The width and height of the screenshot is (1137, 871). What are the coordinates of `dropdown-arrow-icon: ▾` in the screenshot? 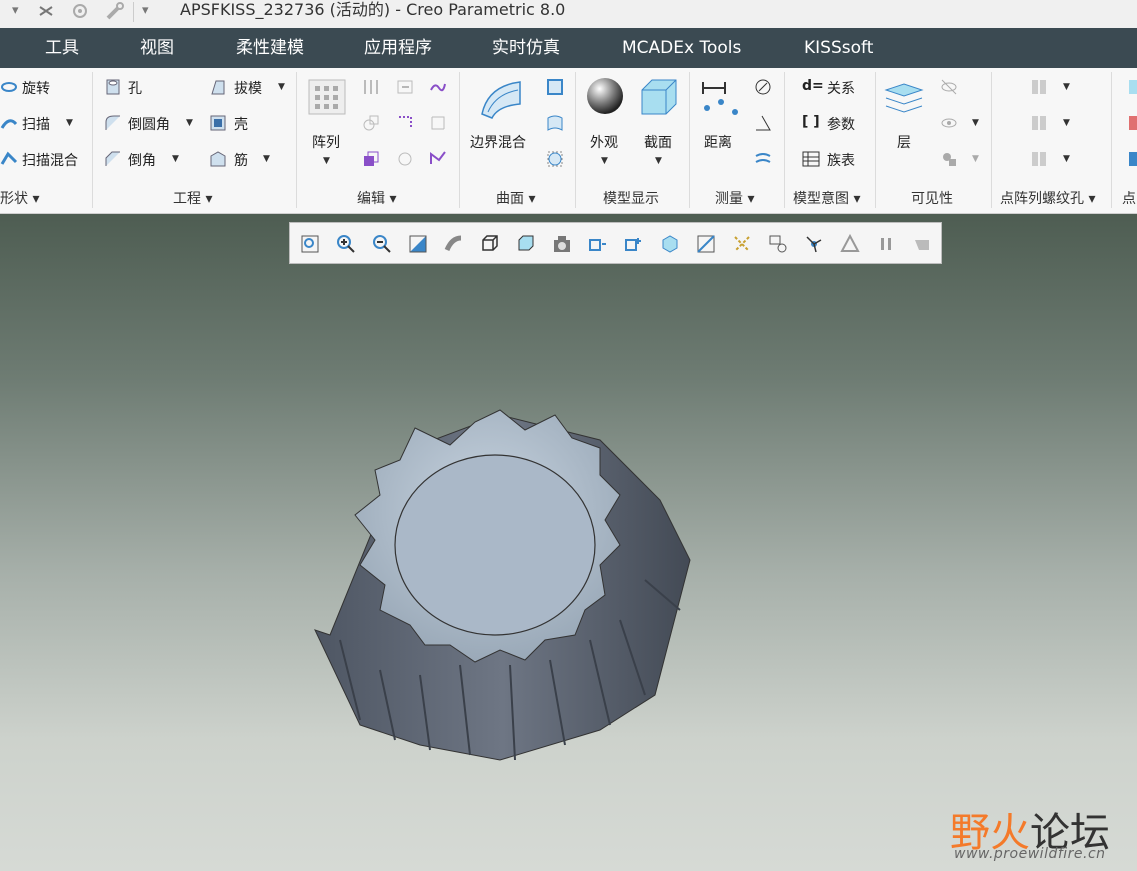 It's located at (15, 10).